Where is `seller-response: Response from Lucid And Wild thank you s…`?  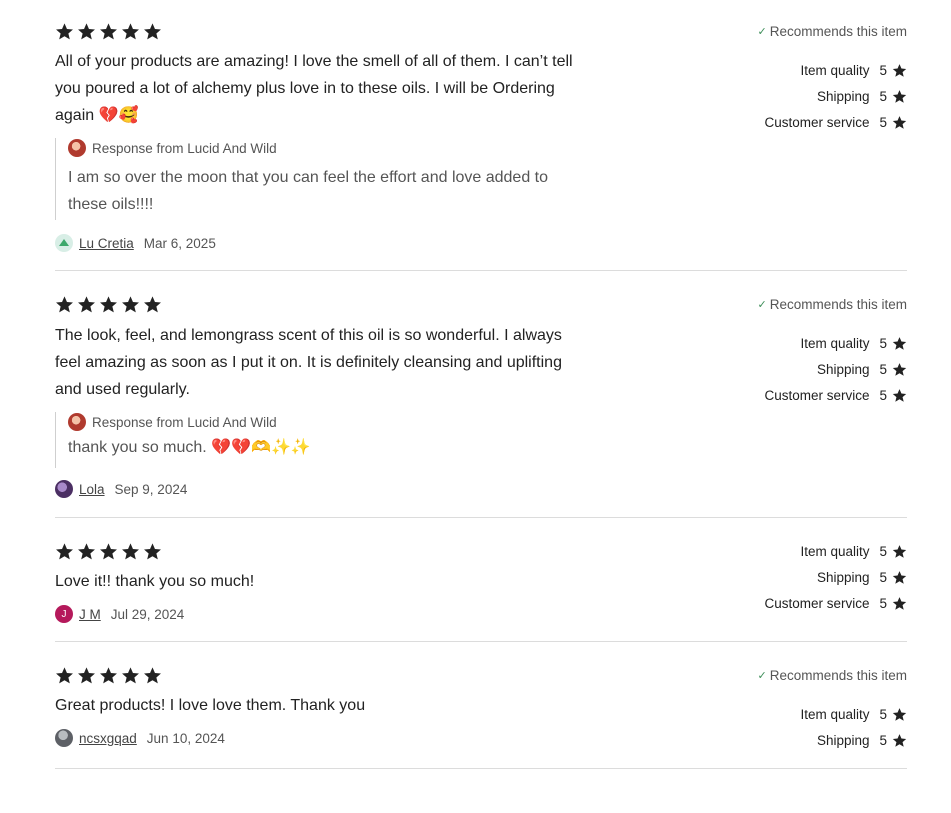
seller-response: Response from Lucid And Wild thank you s… is located at coordinates (311, 440).